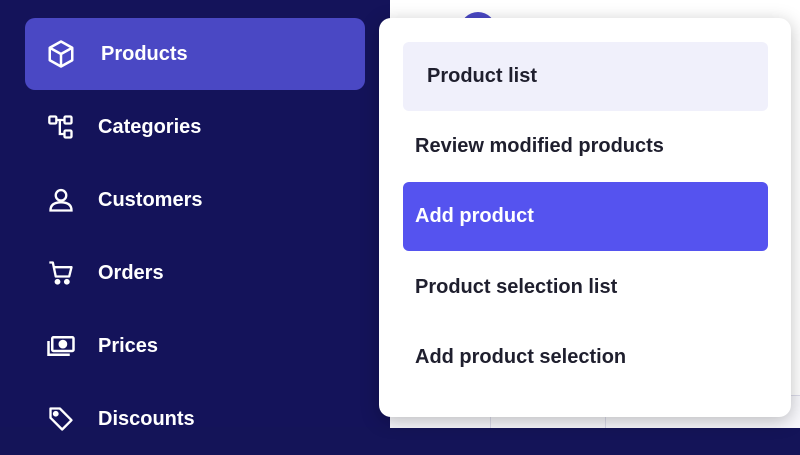  Describe the element at coordinates (585, 357) in the screenshot. I see `menu-item-add-product-selection: Add product selection` at that location.